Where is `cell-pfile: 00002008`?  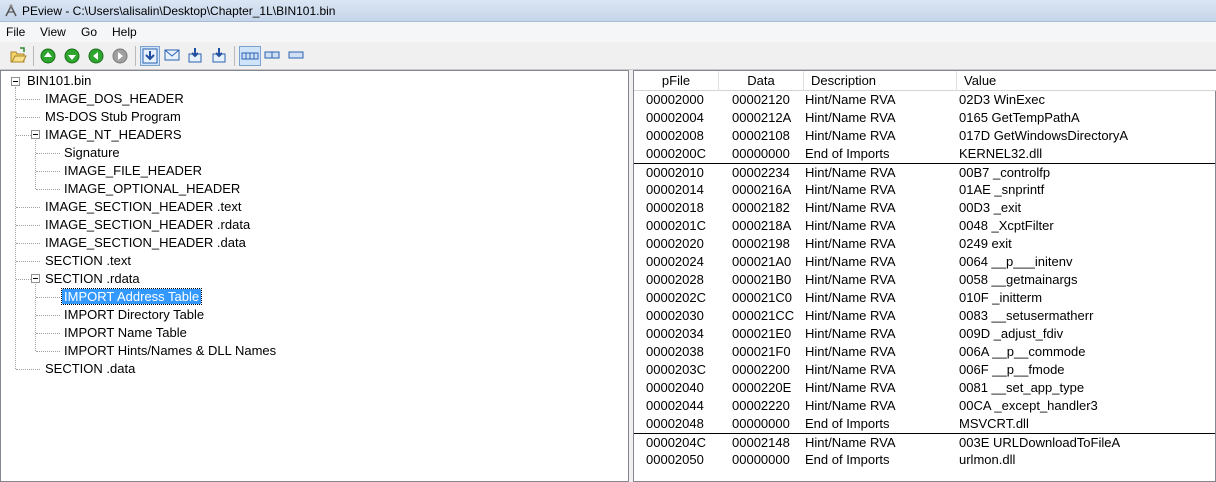
cell-pfile: 00002008 is located at coordinates (675, 135).